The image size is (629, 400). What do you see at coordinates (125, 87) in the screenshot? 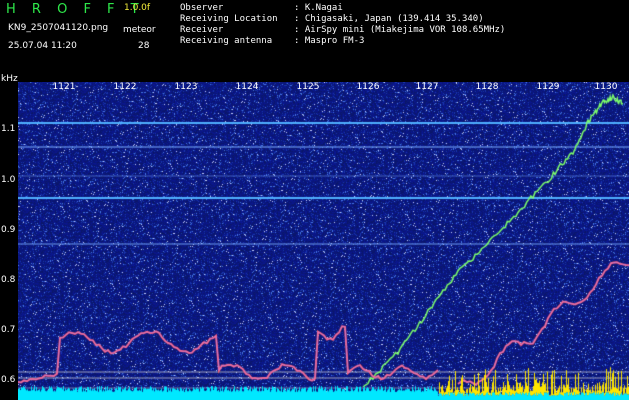
I see `x-tick-label: 1122` at bounding box center [125, 87].